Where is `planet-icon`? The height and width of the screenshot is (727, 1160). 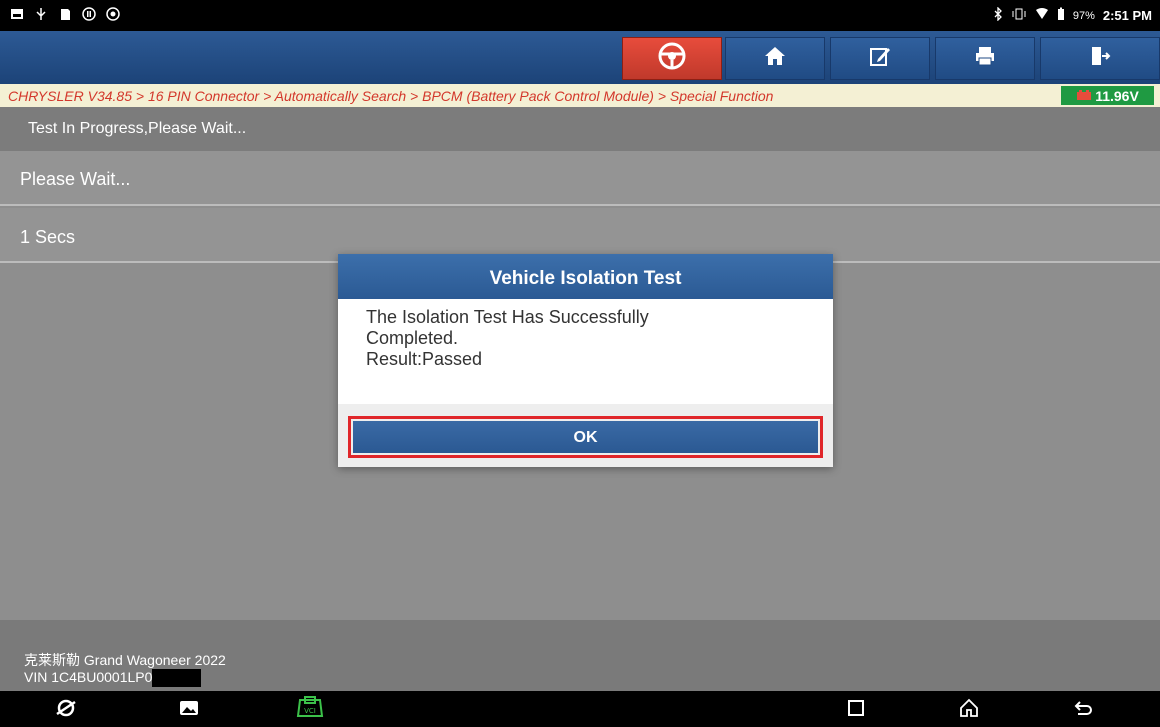 planet-icon is located at coordinates (66, 710).